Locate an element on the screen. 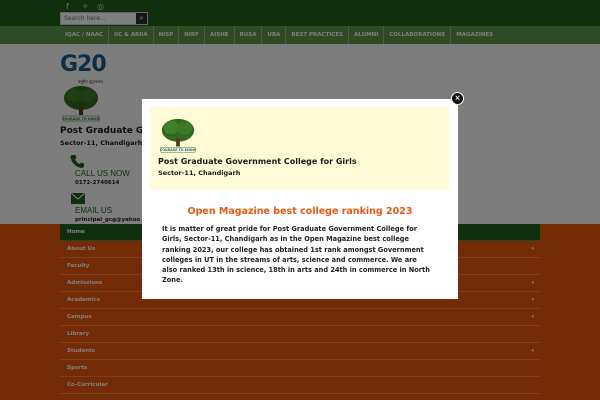 This screenshot has height=400, width=600. modal-title: Open Magazine best college ranking 2023 is located at coordinates (300, 211).